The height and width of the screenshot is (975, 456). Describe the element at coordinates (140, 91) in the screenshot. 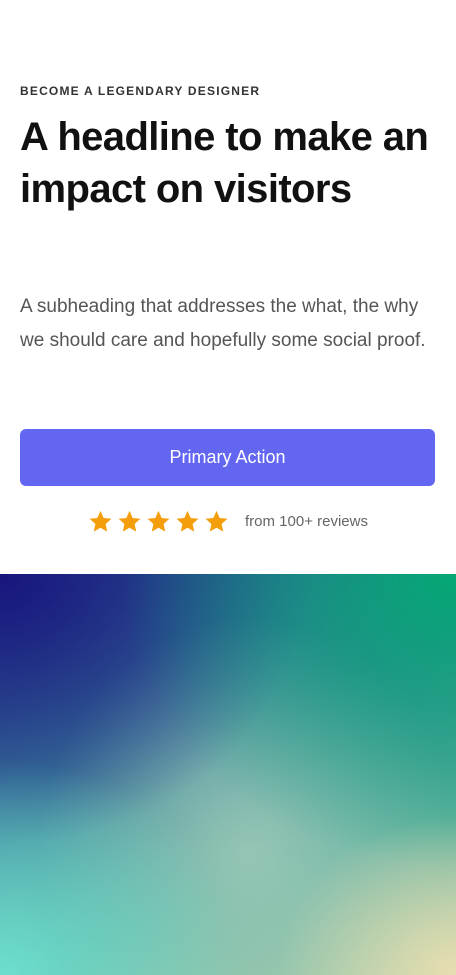

I see `eyebrow-text: BECOME A LEGENDARY DESIGNER` at that location.